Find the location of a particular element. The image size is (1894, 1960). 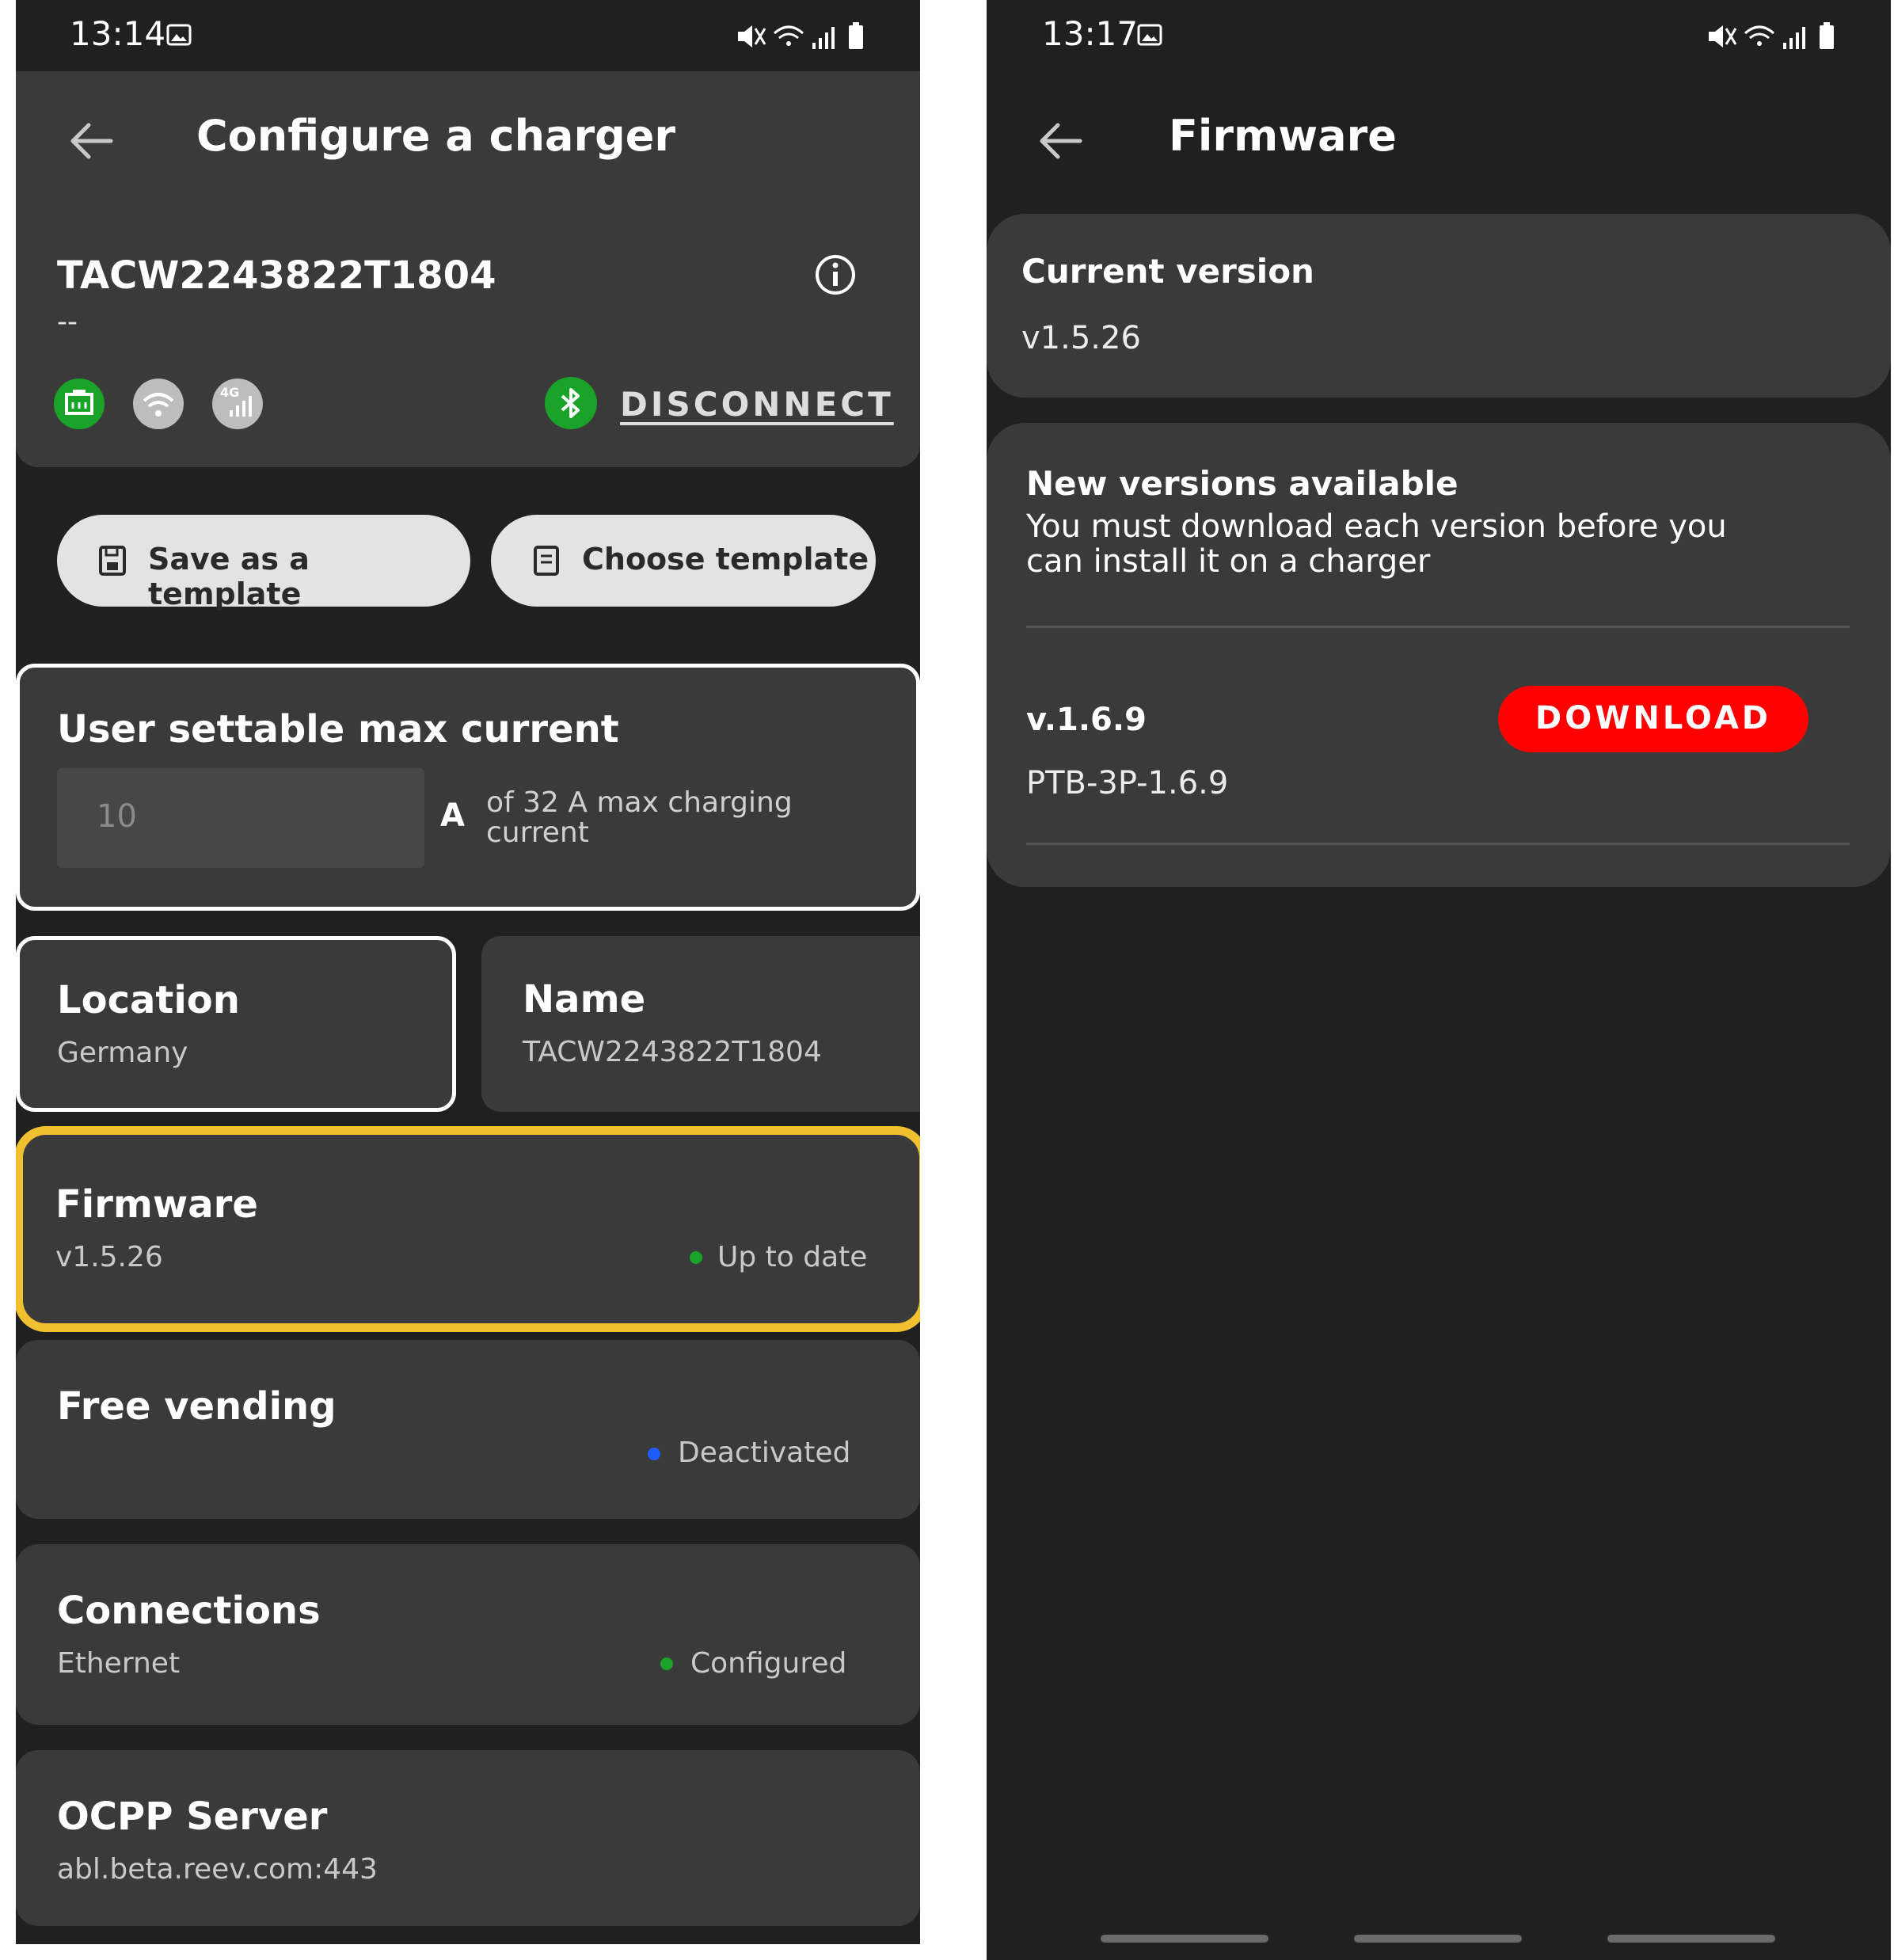

ocpp-title: OCPP Server is located at coordinates (192, 1816).